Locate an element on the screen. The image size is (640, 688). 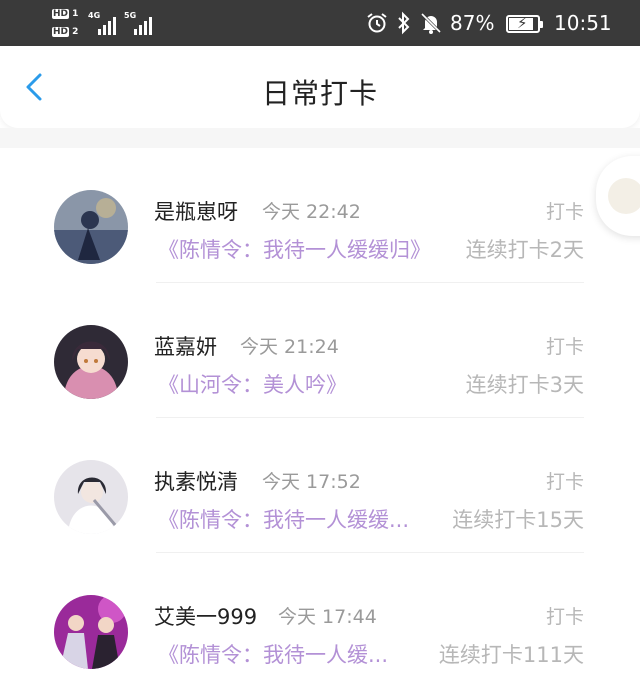
nav-bar: 日常打卡 is located at coordinates (320, 87).